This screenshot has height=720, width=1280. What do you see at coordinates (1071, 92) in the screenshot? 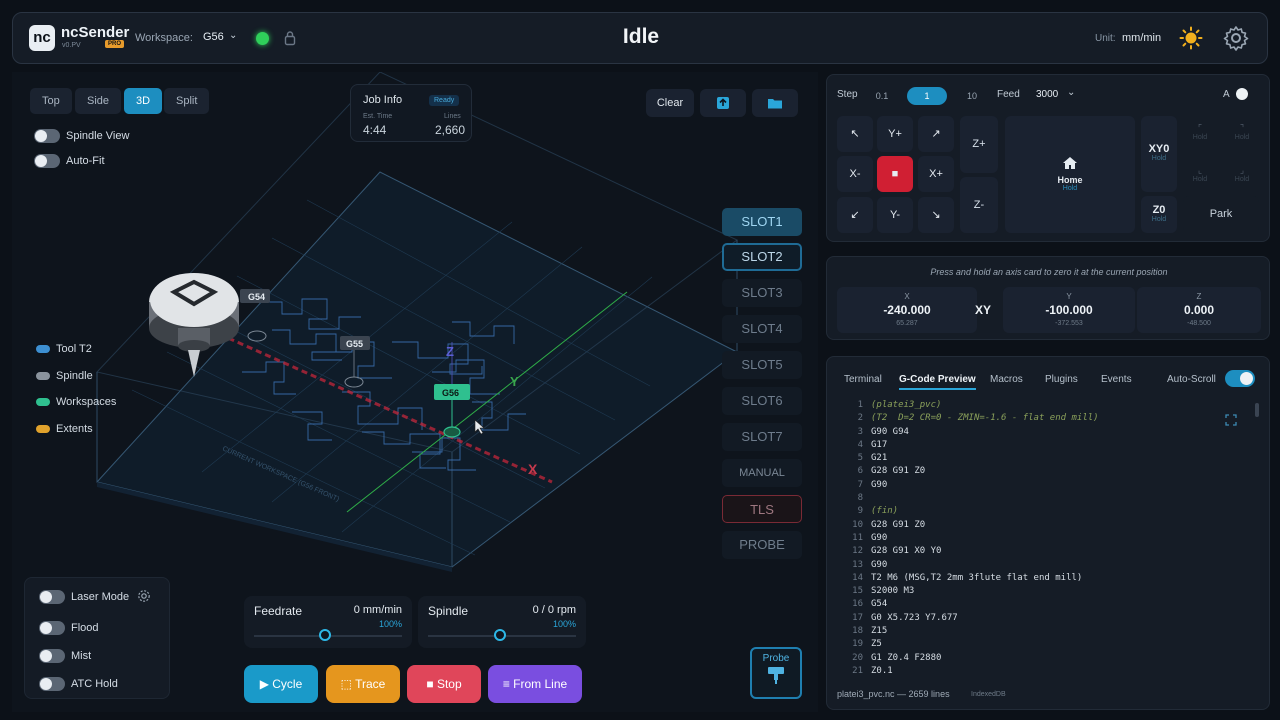
I see `feed-chevron-down-icon: ⌄` at bounding box center [1071, 92].